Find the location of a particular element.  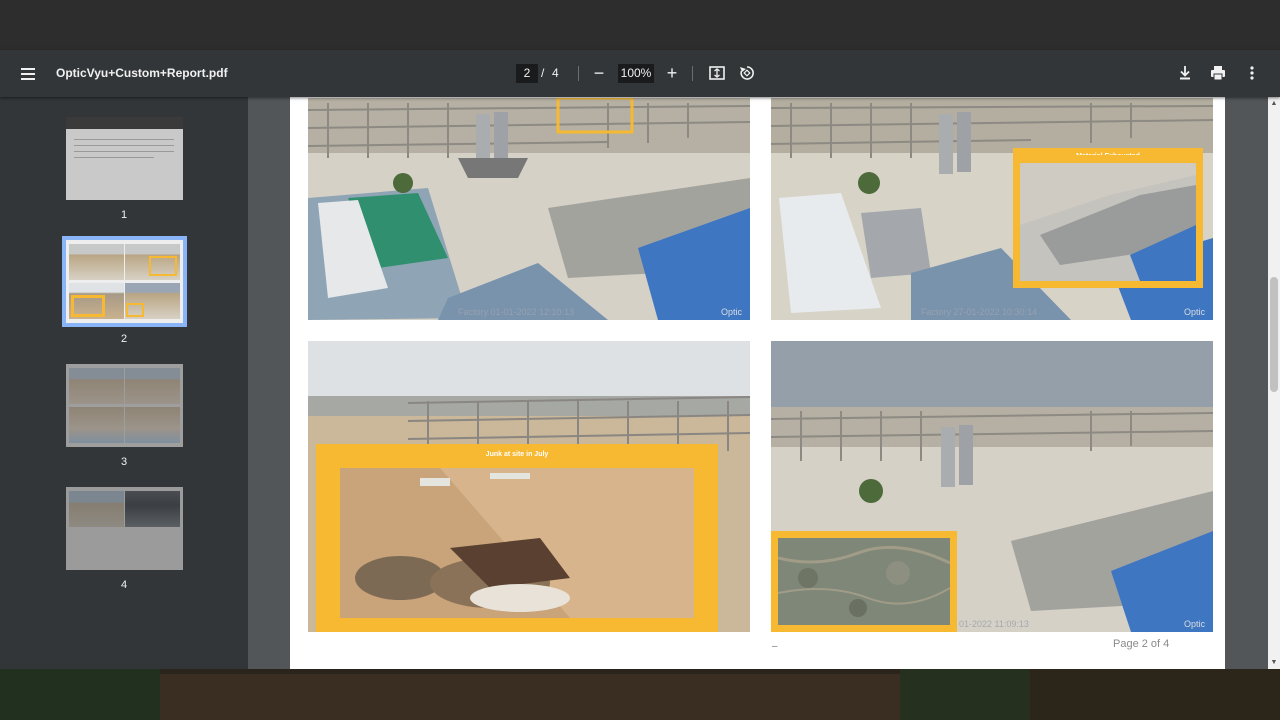

highlight-box: Material Exhausted is located at coordinates (1108, 218).